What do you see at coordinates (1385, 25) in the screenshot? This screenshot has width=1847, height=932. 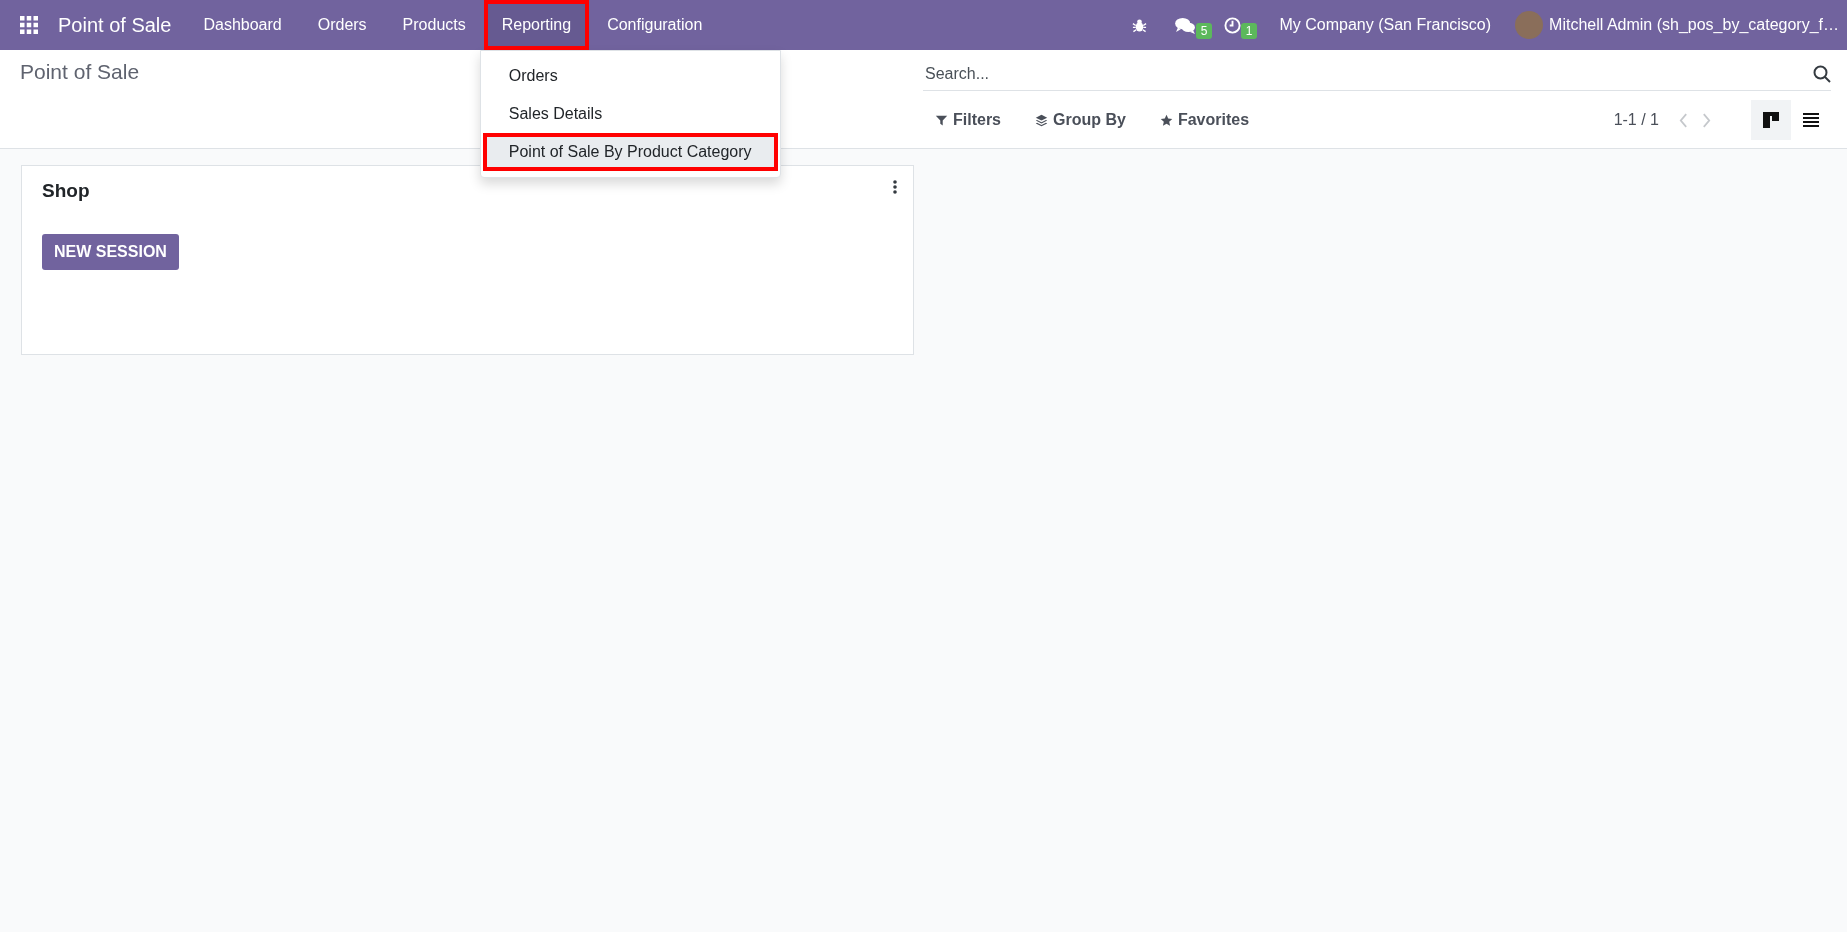 I see `company-switcher: My Company (San Francisco)` at bounding box center [1385, 25].